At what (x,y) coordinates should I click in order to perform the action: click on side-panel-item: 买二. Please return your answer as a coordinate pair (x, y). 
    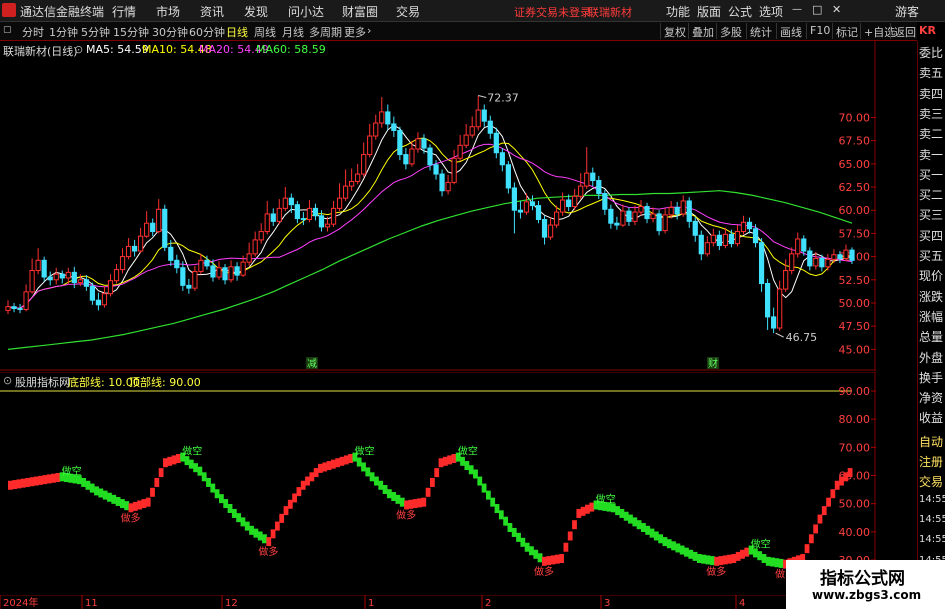
    Looking at the image, I should click on (931, 195).